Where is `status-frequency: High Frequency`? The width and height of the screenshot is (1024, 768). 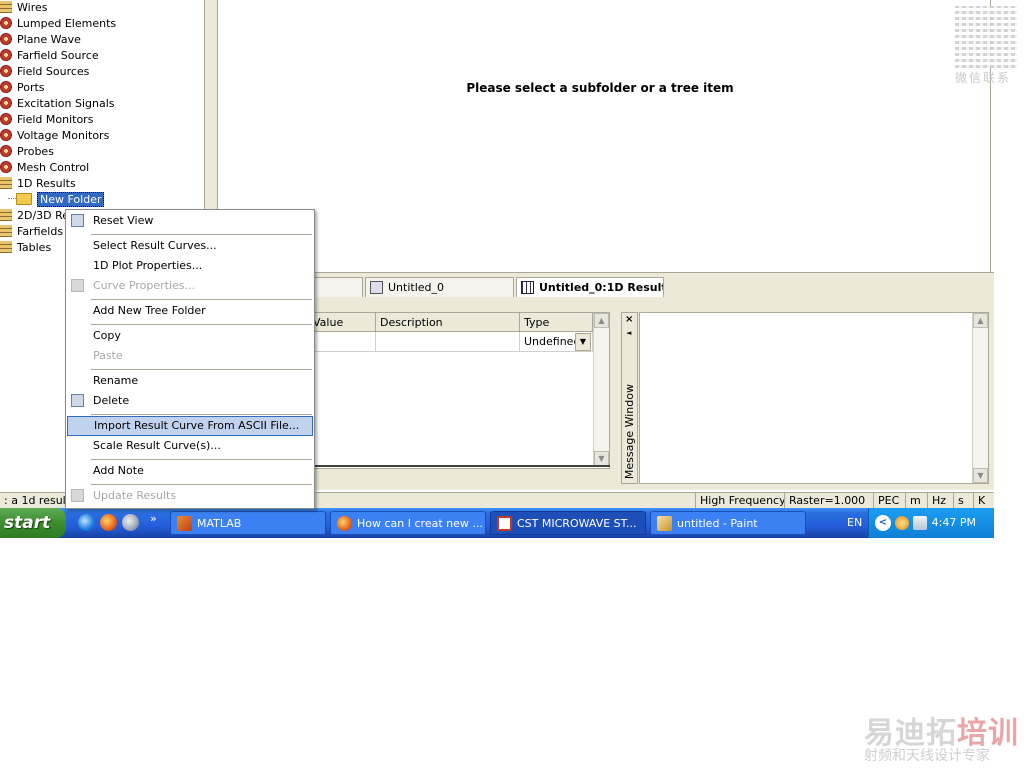
status-frequency: High Frequency is located at coordinates (742, 501).